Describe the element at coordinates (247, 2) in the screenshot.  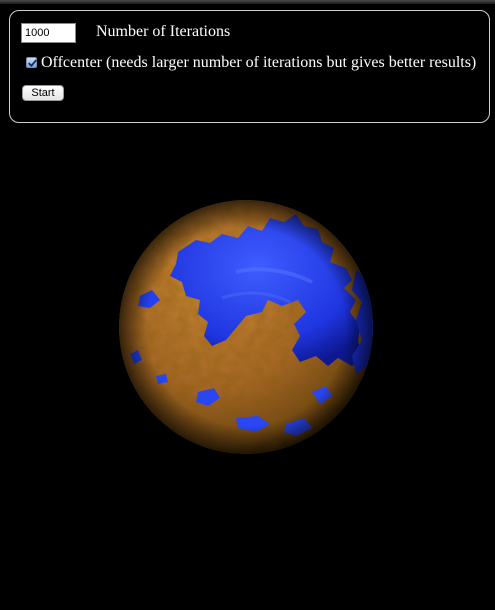
I see `window-top-strip` at that location.